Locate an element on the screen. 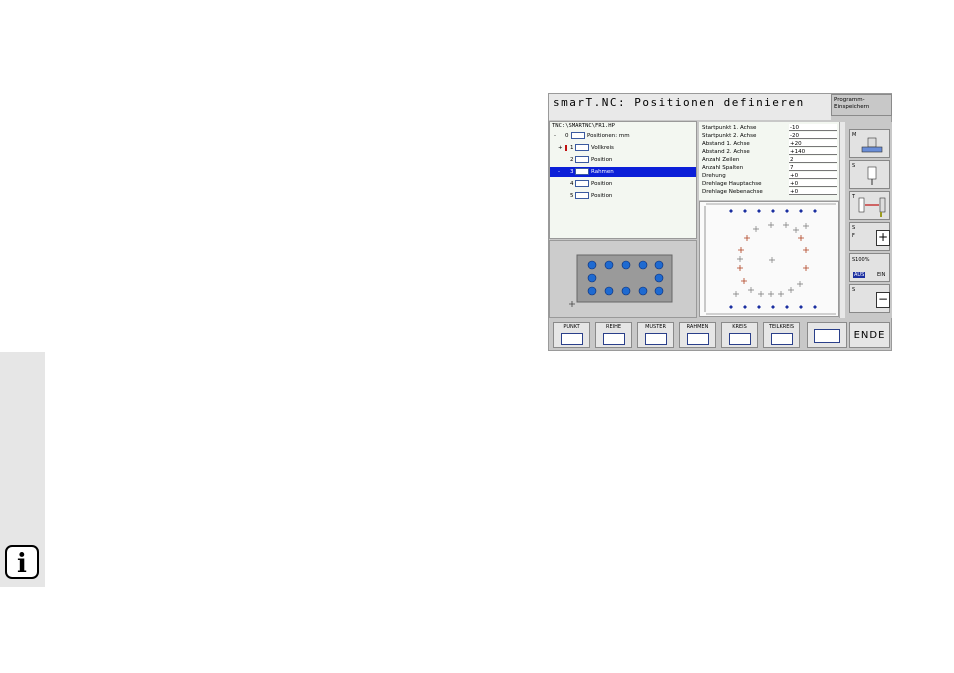  spindle-minus-button: S − is located at coordinates (869, 298).